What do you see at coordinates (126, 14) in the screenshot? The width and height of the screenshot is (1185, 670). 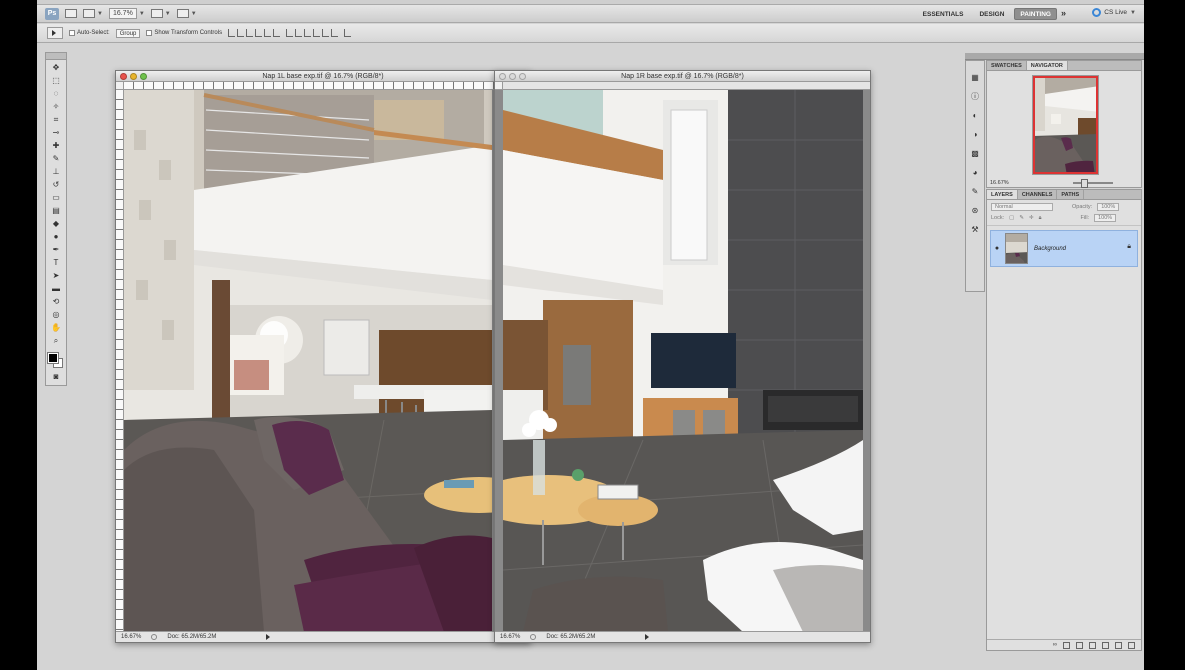 I see `zoom-level-menu: 16.7% ▼` at bounding box center [126, 14].